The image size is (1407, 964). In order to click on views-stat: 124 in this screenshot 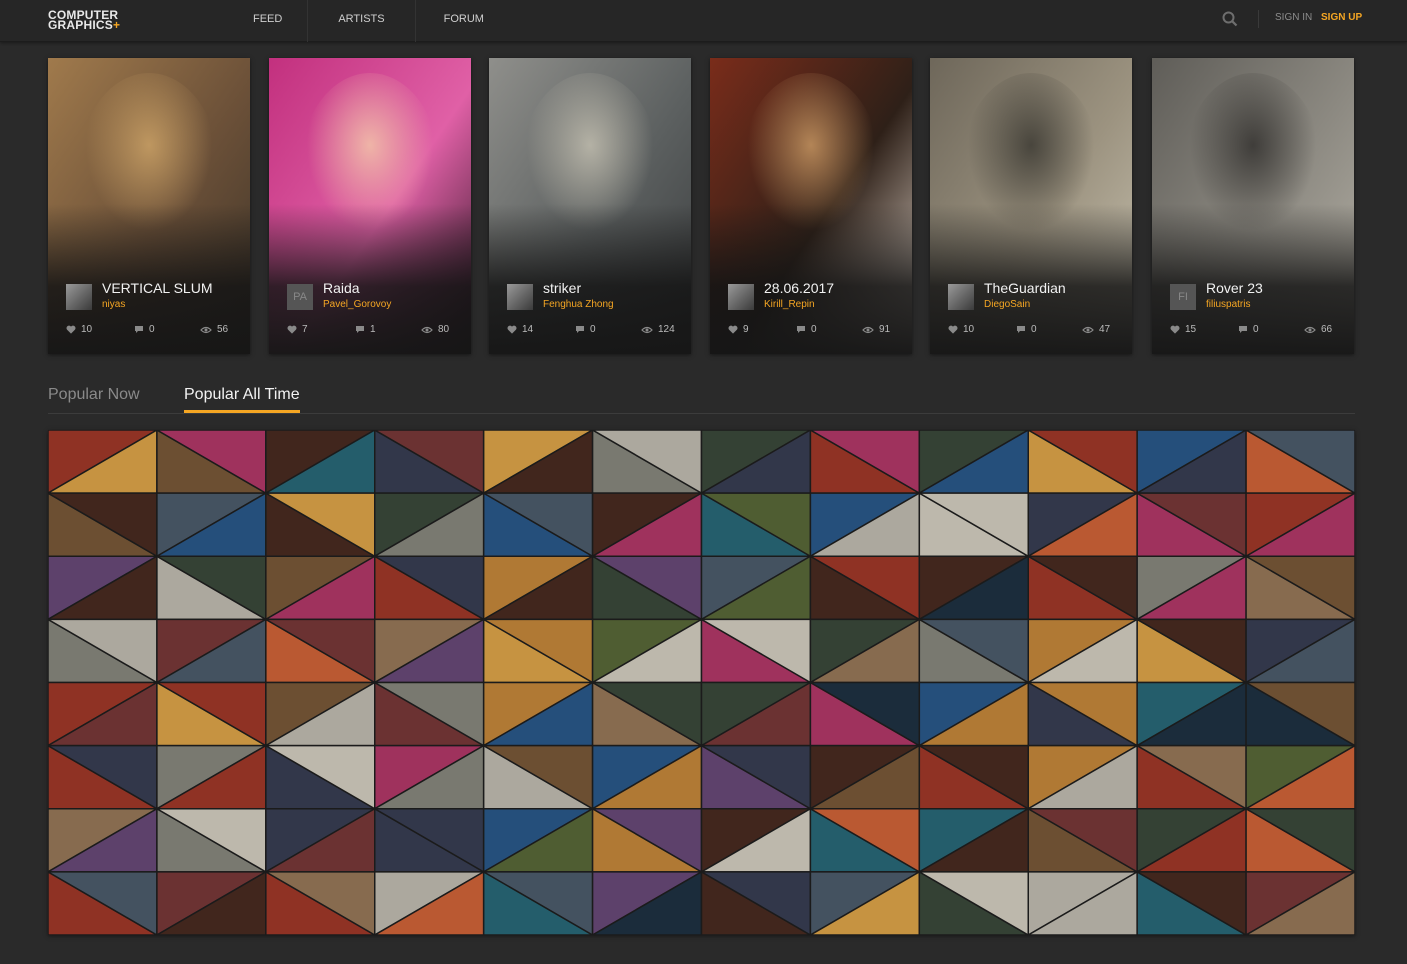, I will do `click(658, 329)`.